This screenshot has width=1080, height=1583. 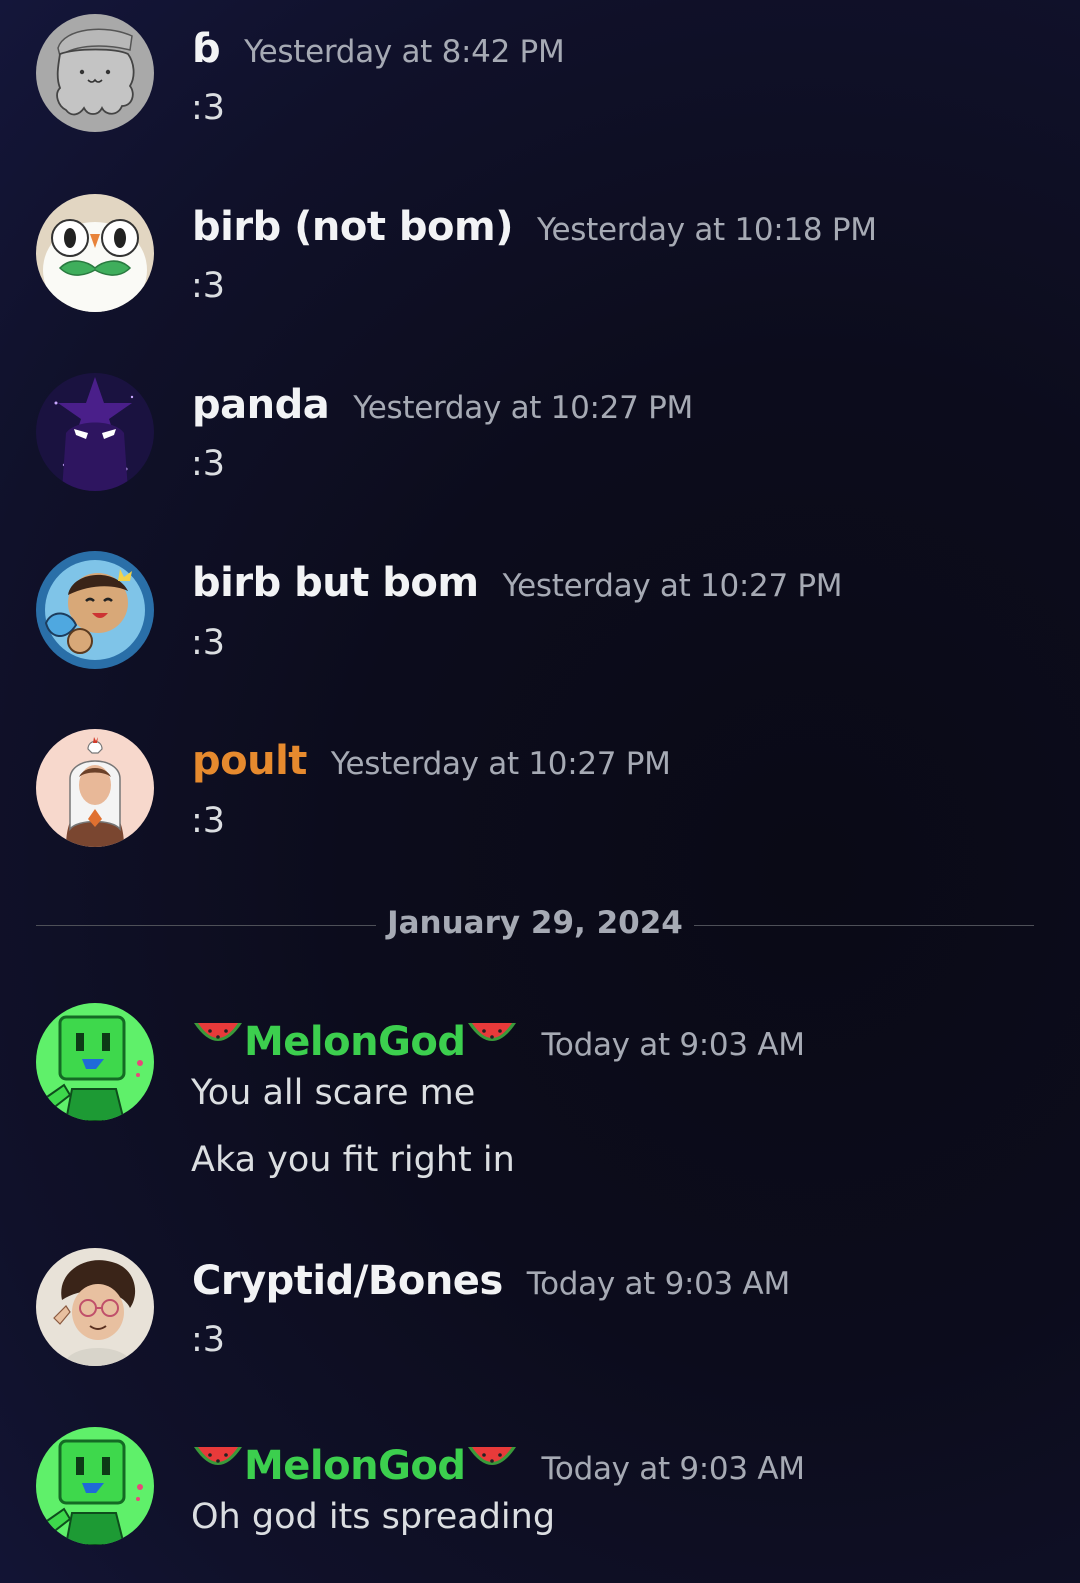 I want to click on username: Cryptid/Bones, so click(x=347, y=1281).